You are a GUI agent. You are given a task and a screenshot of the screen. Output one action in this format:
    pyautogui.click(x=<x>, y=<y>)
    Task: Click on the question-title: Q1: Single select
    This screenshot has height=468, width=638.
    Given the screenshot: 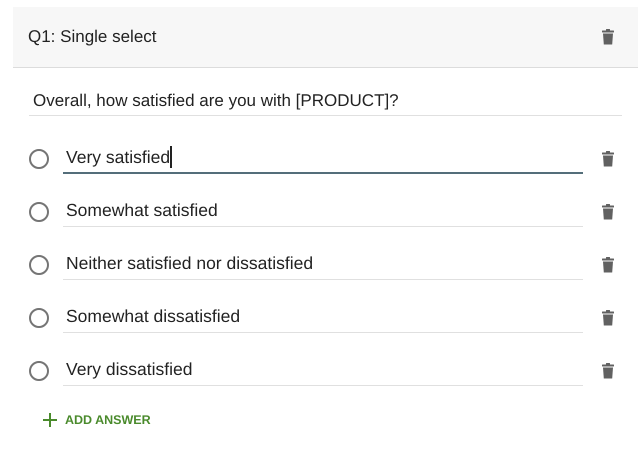 What is the action you would take?
    pyautogui.click(x=92, y=37)
    